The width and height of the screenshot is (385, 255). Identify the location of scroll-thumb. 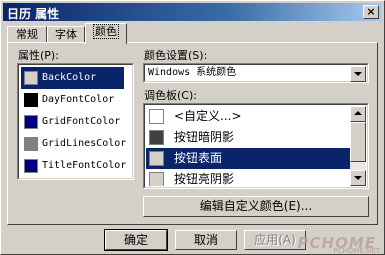
(358, 142).